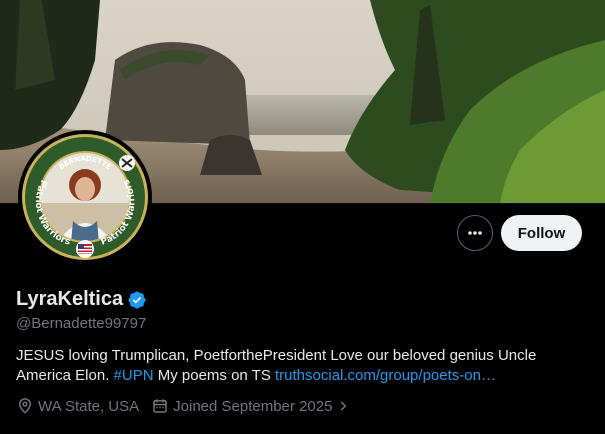 The height and width of the screenshot is (434, 605). I want to click on bio-text-continued: My poems on TS, so click(214, 375).